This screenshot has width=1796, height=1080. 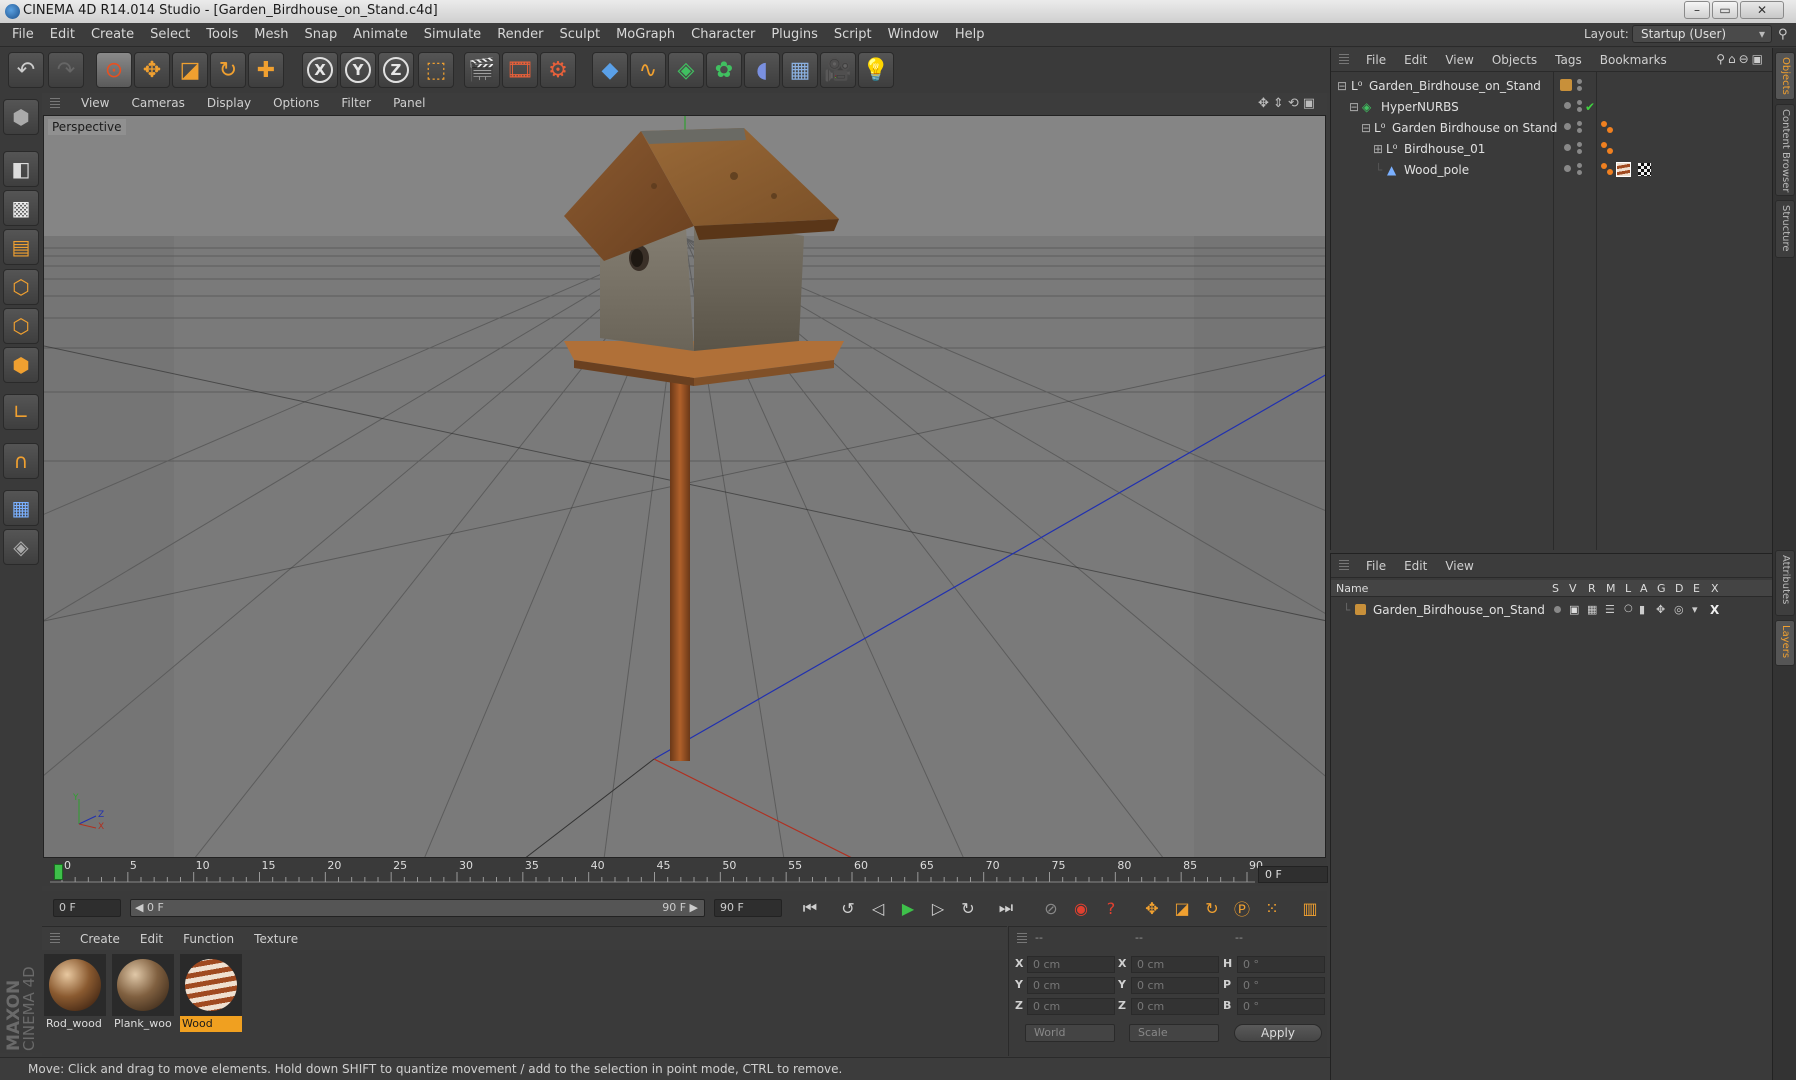 What do you see at coordinates (1071, 964) in the screenshot?
I see `pos-x-field: 0 cm` at bounding box center [1071, 964].